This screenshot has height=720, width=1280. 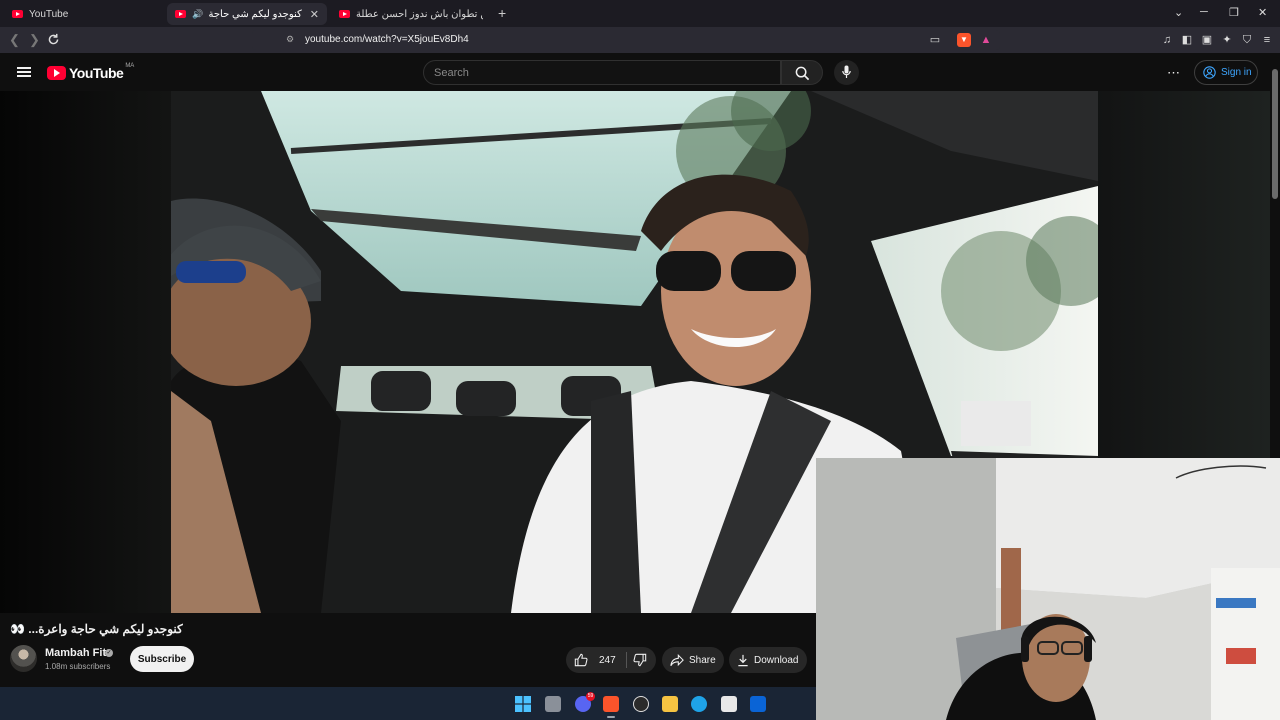 I want to click on like-dislike-group: 247, so click(x=611, y=660).